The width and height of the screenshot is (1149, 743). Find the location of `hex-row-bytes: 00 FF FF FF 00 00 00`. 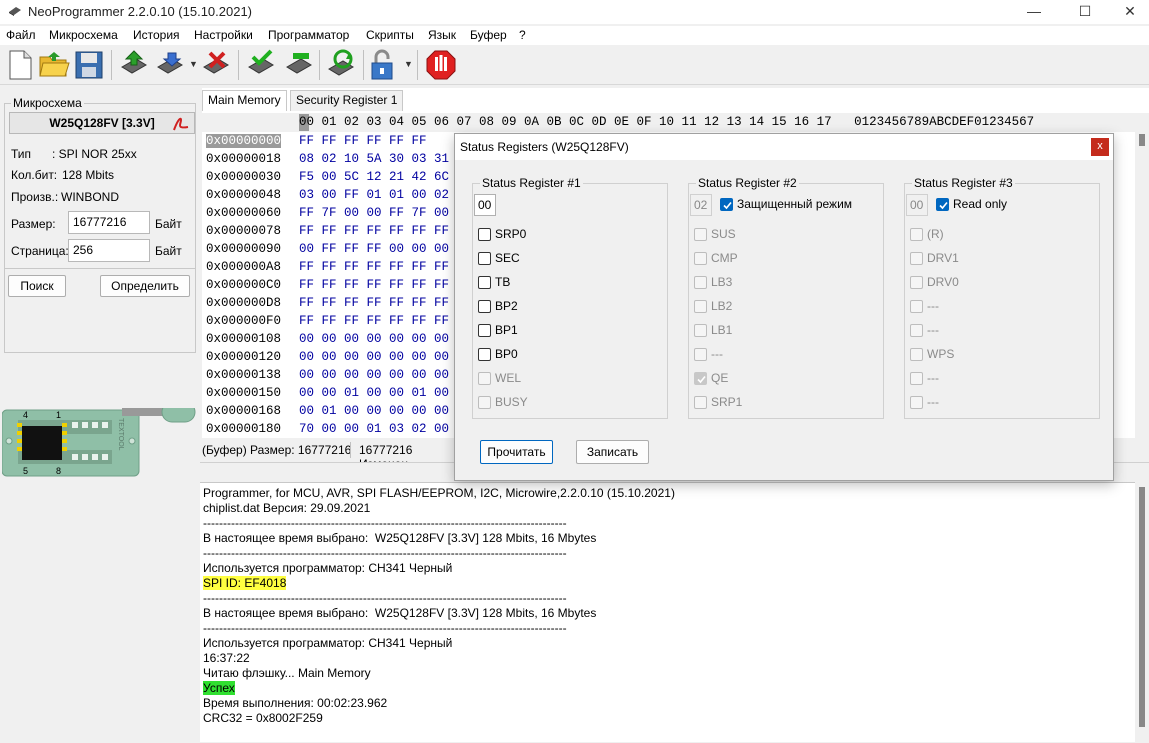

hex-row-bytes: 00 FF FF FF 00 00 00 is located at coordinates (374, 249).